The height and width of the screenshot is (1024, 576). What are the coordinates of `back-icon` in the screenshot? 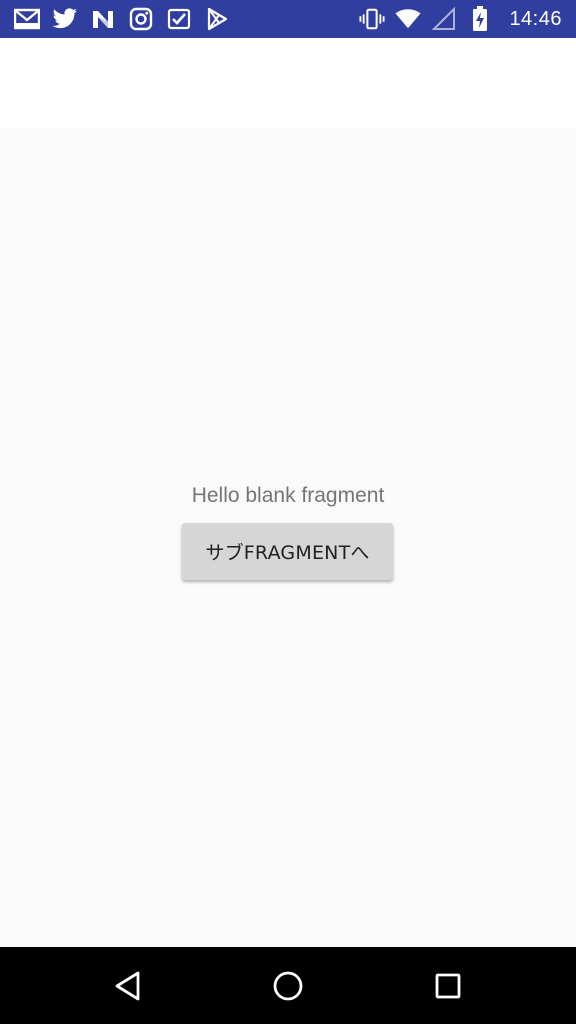 It's located at (128, 986).